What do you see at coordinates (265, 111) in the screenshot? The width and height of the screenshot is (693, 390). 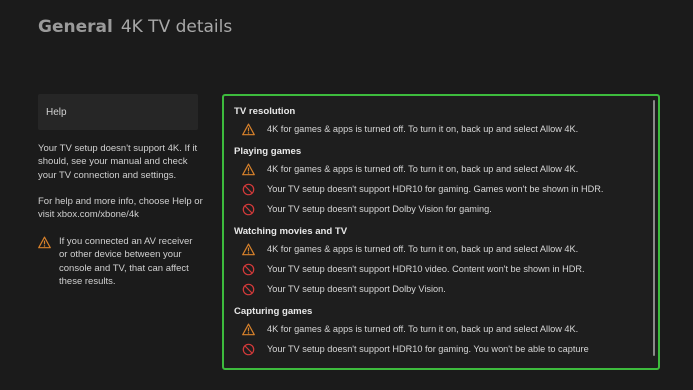 I see `section-title: TV resolution` at bounding box center [265, 111].